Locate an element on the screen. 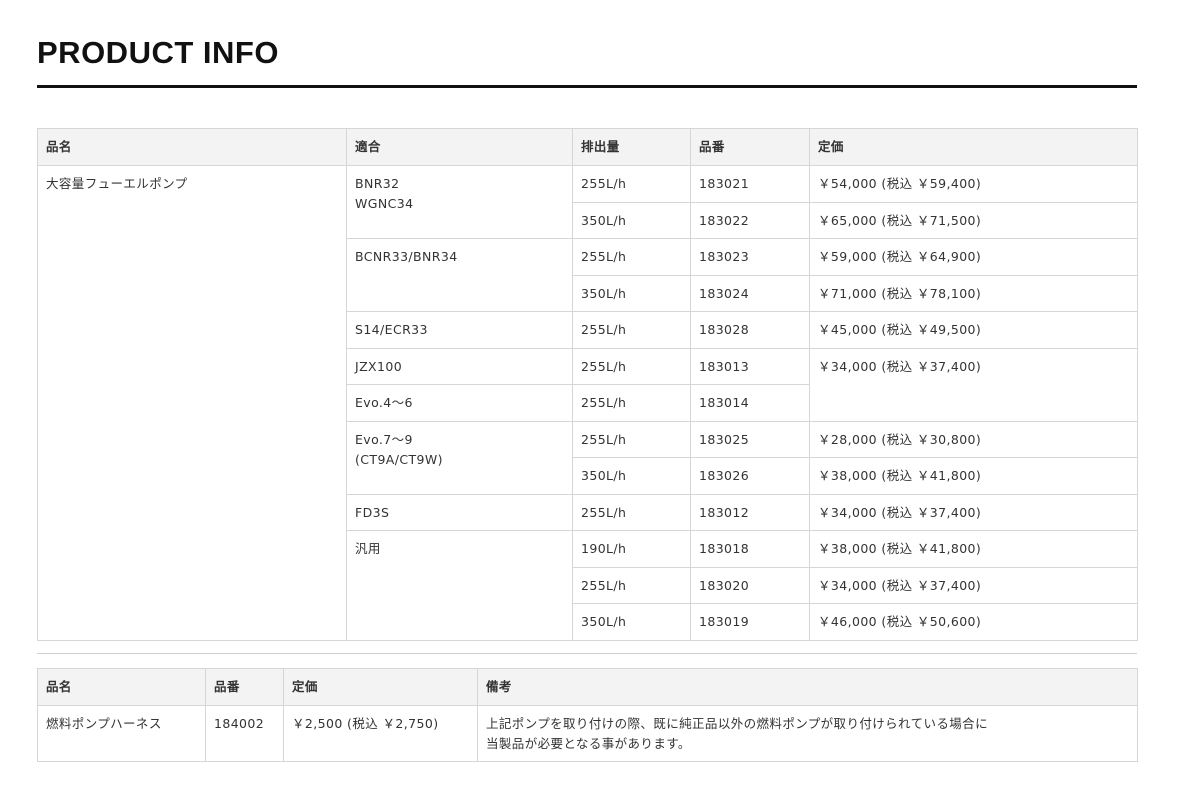 This screenshot has width=1179, height=797. header-fit: 適合 is located at coordinates (459, 147).